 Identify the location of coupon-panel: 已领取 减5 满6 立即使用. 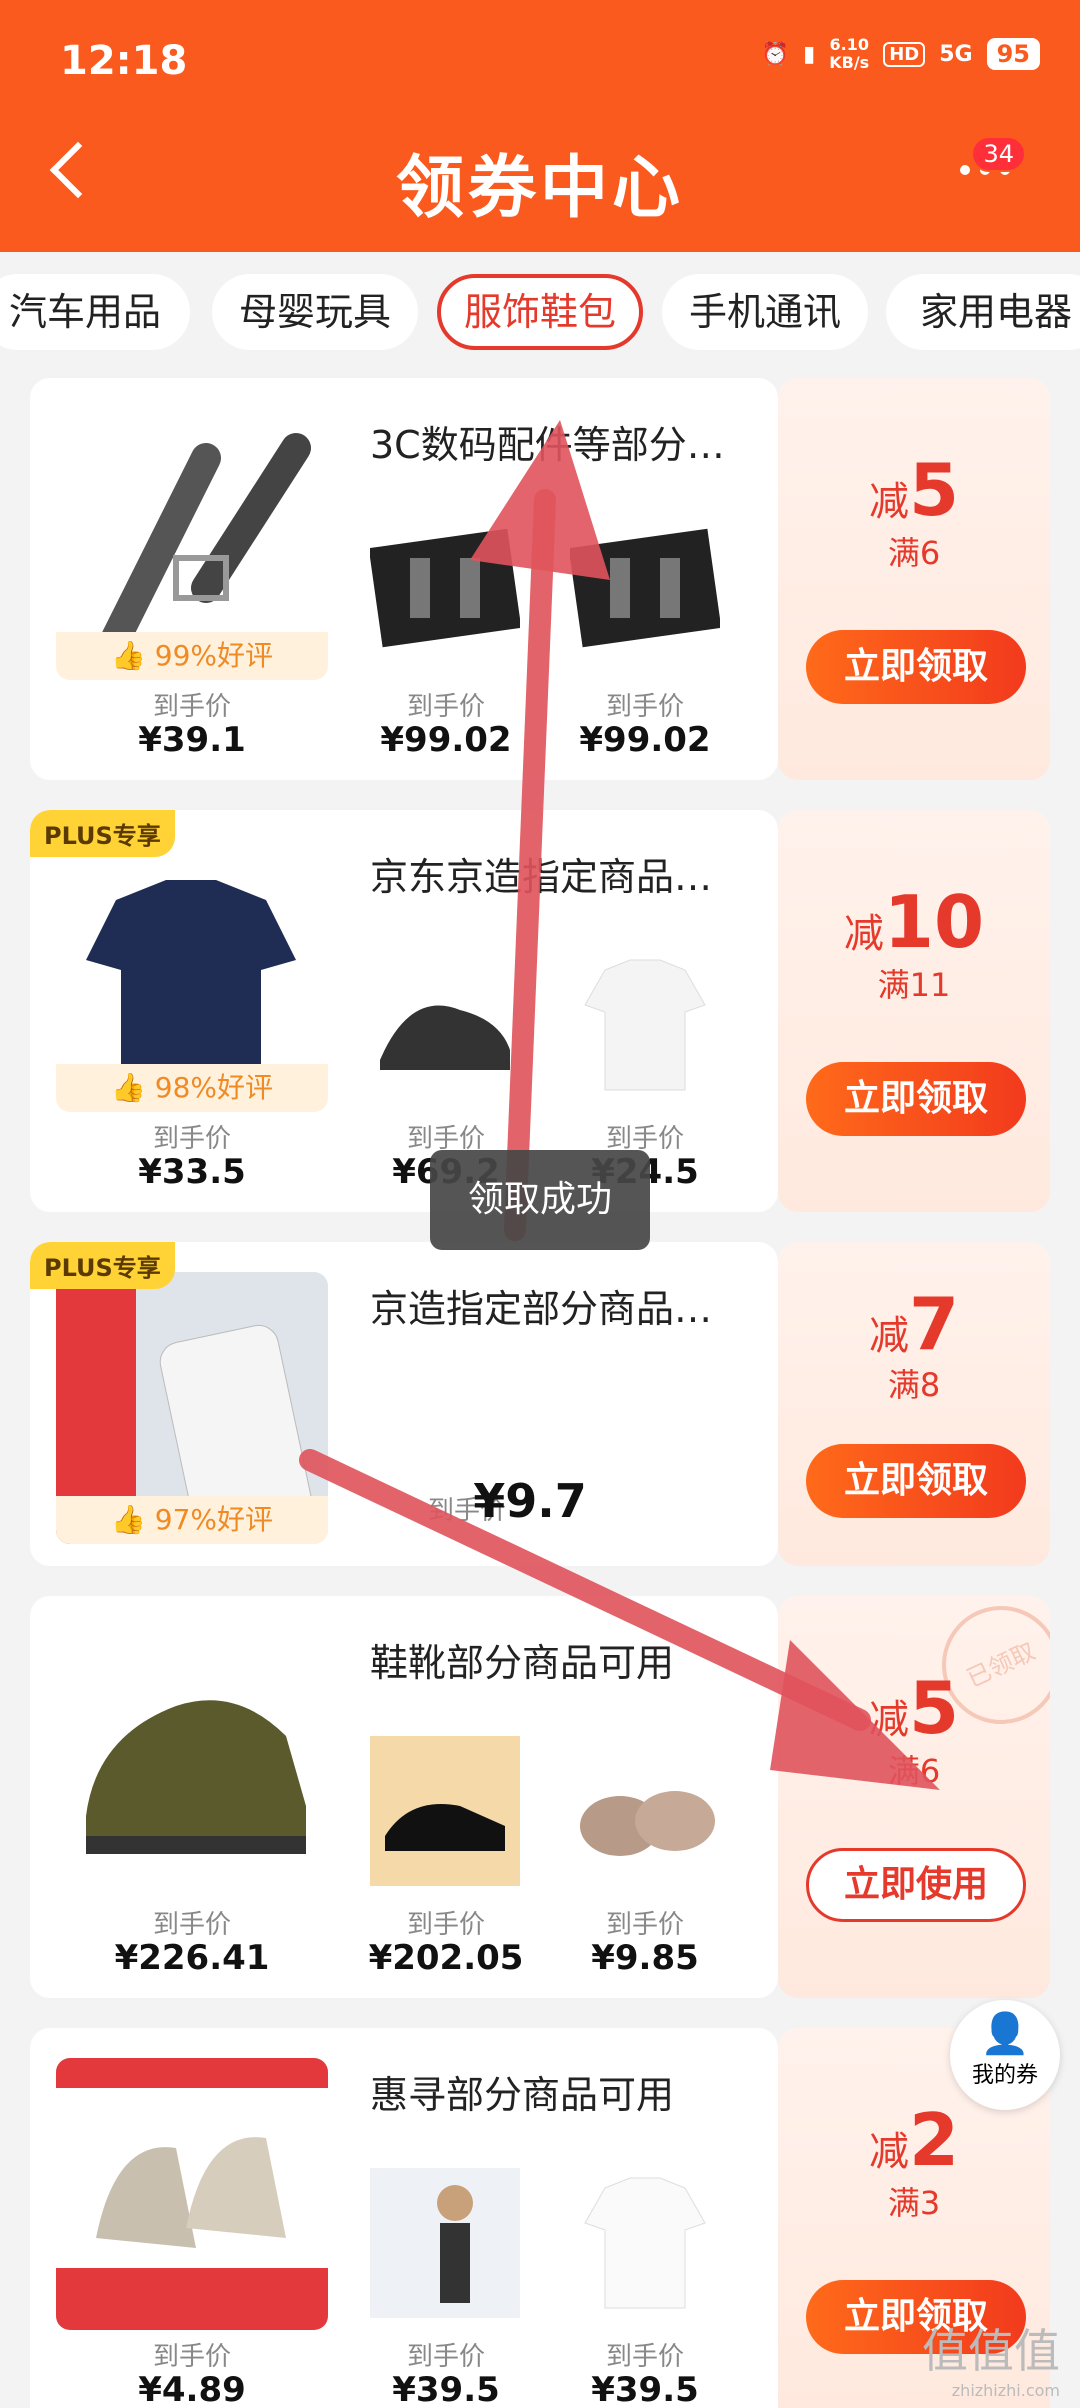
(914, 1797).